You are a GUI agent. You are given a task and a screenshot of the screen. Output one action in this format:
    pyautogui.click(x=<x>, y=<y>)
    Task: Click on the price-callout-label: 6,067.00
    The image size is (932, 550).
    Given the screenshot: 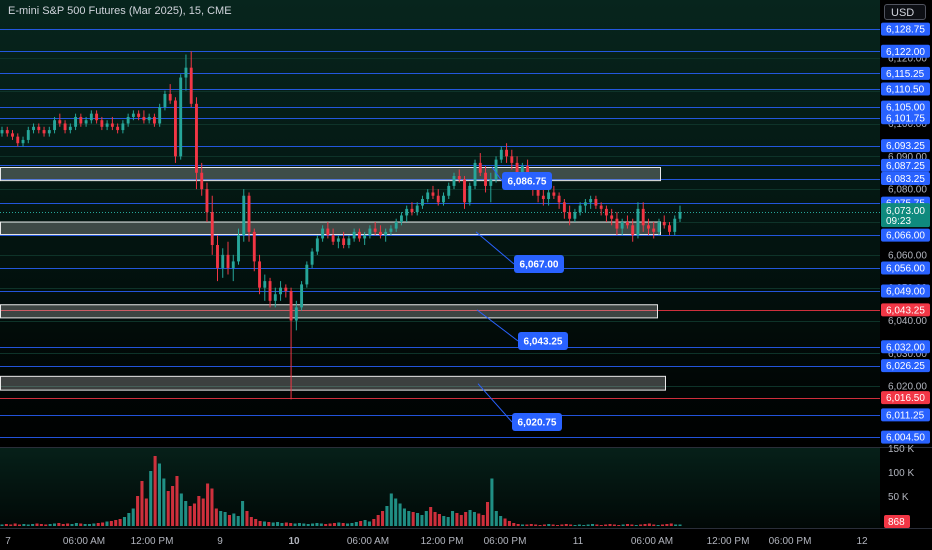 What is the action you would take?
    pyautogui.click(x=539, y=265)
    